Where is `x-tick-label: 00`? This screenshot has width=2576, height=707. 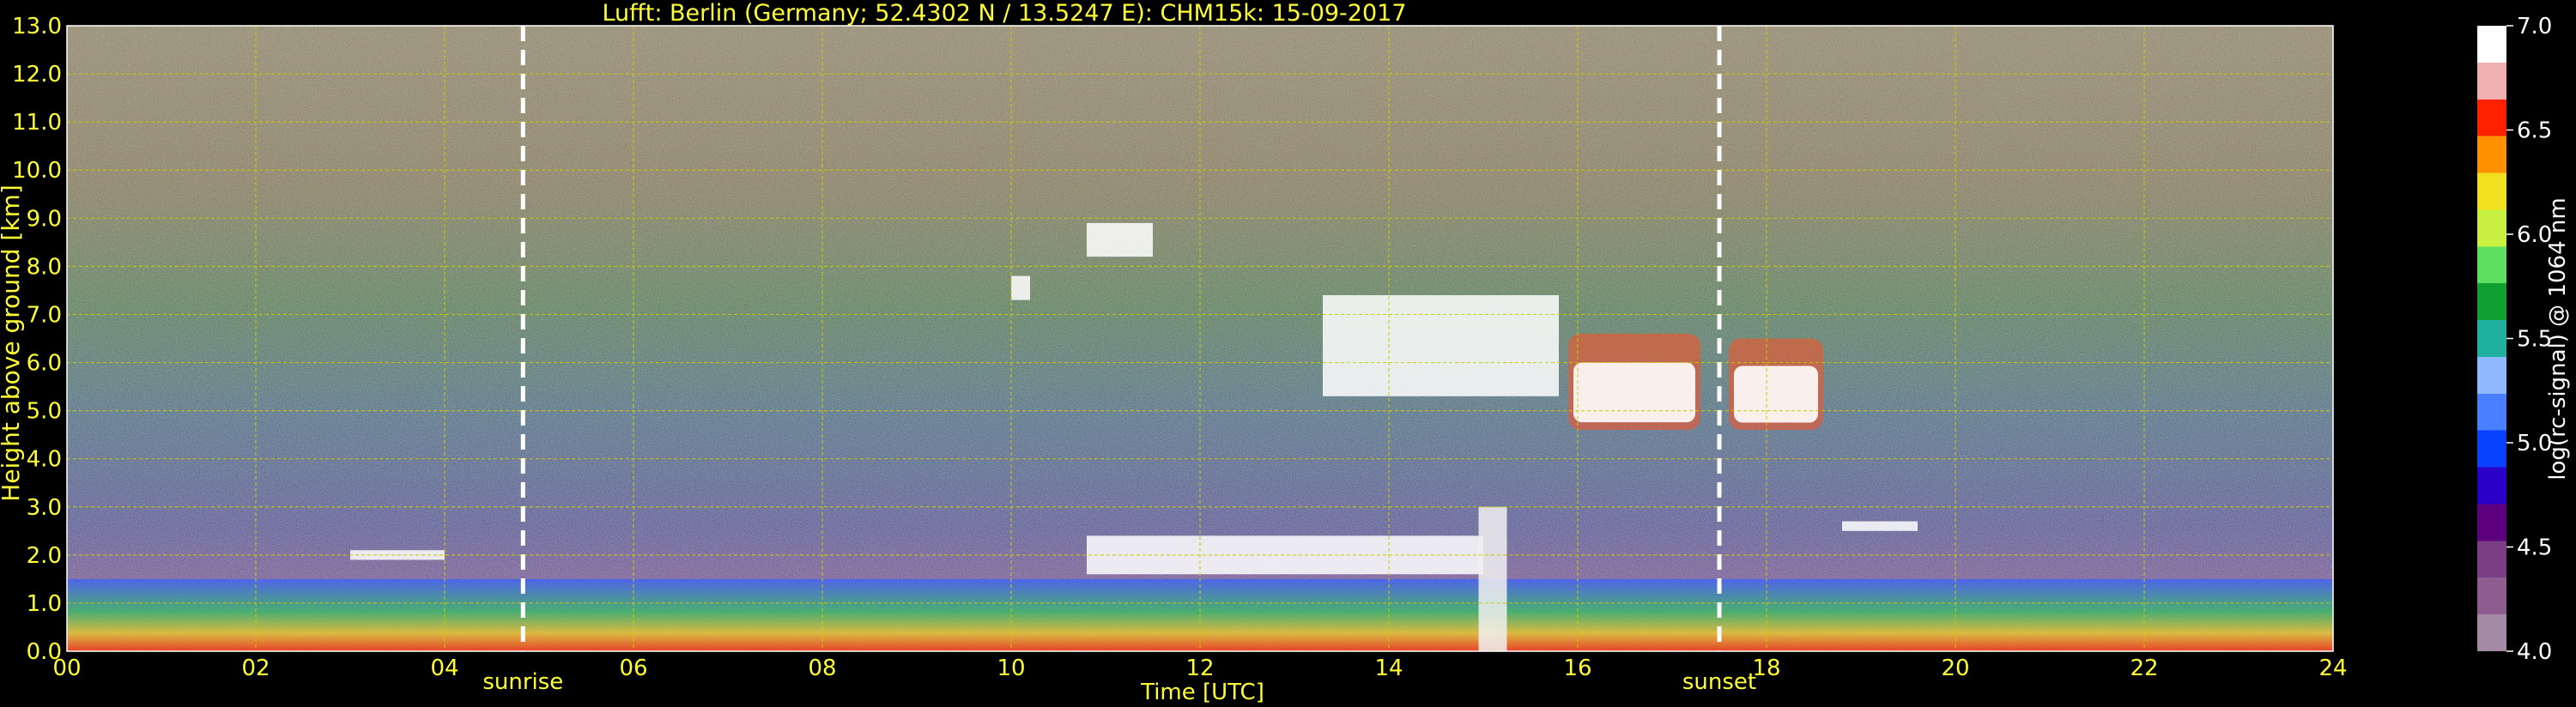
x-tick-label: 00 is located at coordinates (66, 668).